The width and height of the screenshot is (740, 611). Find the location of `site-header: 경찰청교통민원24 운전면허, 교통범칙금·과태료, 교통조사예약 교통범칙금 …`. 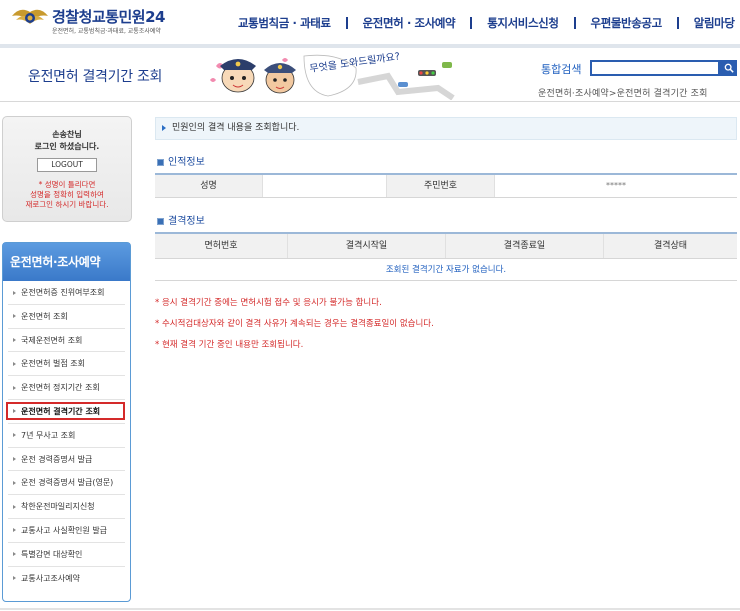

site-header: 경찰청교통민원24 운전면허, 교통범칙금·과태료, 교통조사예약 교통범칙금 … is located at coordinates (370, 24).